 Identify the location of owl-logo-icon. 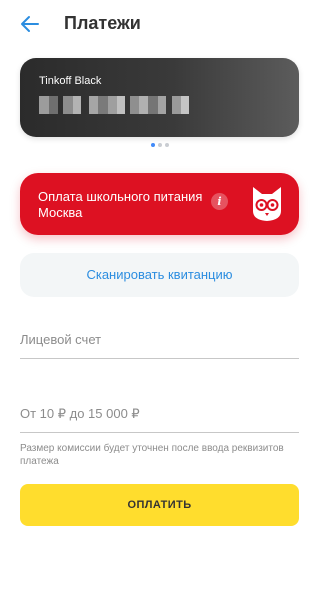
(267, 204).